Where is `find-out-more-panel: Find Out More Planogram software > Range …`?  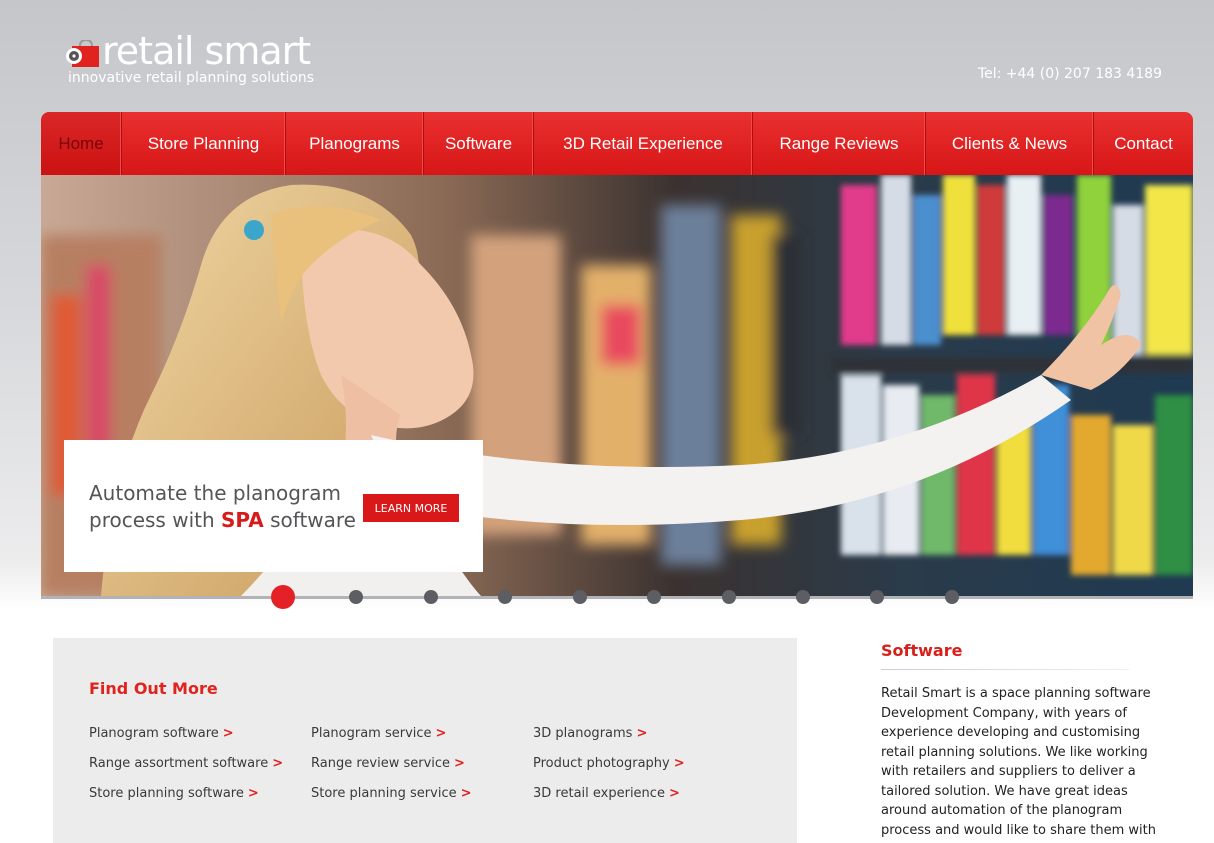
find-out-more-panel: Find Out More Planogram software > Range … is located at coordinates (425, 740).